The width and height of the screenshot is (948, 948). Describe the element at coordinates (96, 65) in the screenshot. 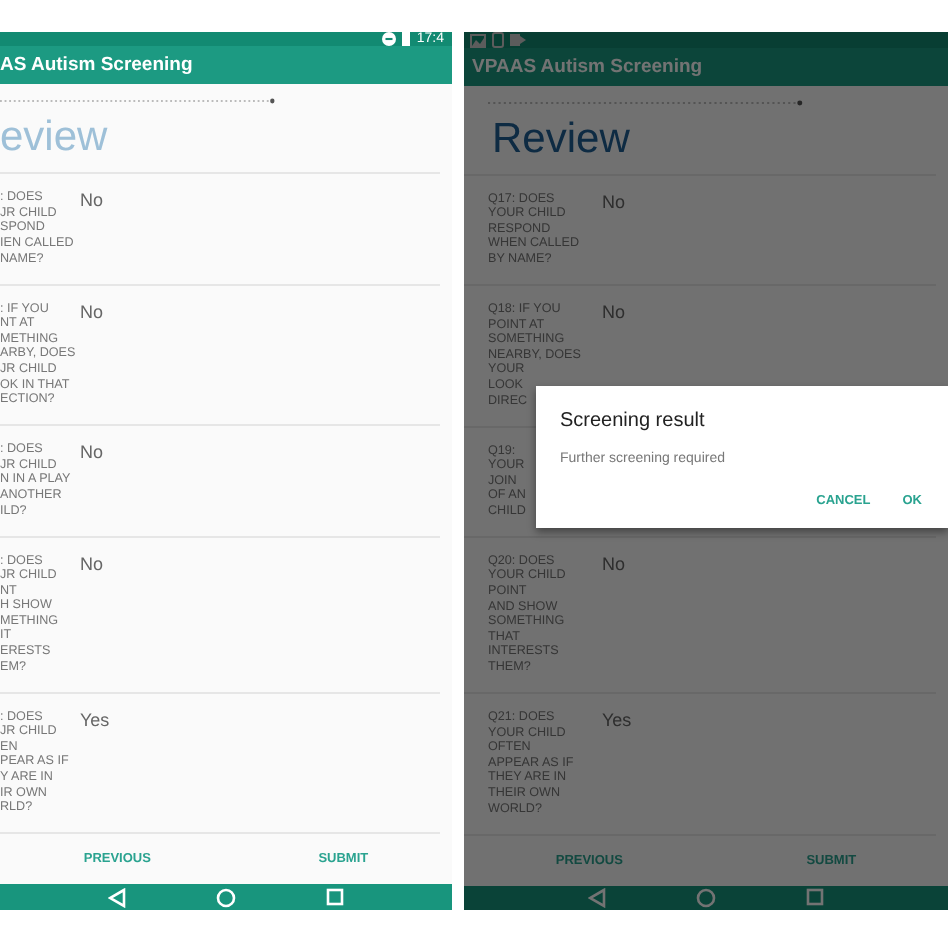

I see `app-title: AS Autism Screening` at that location.